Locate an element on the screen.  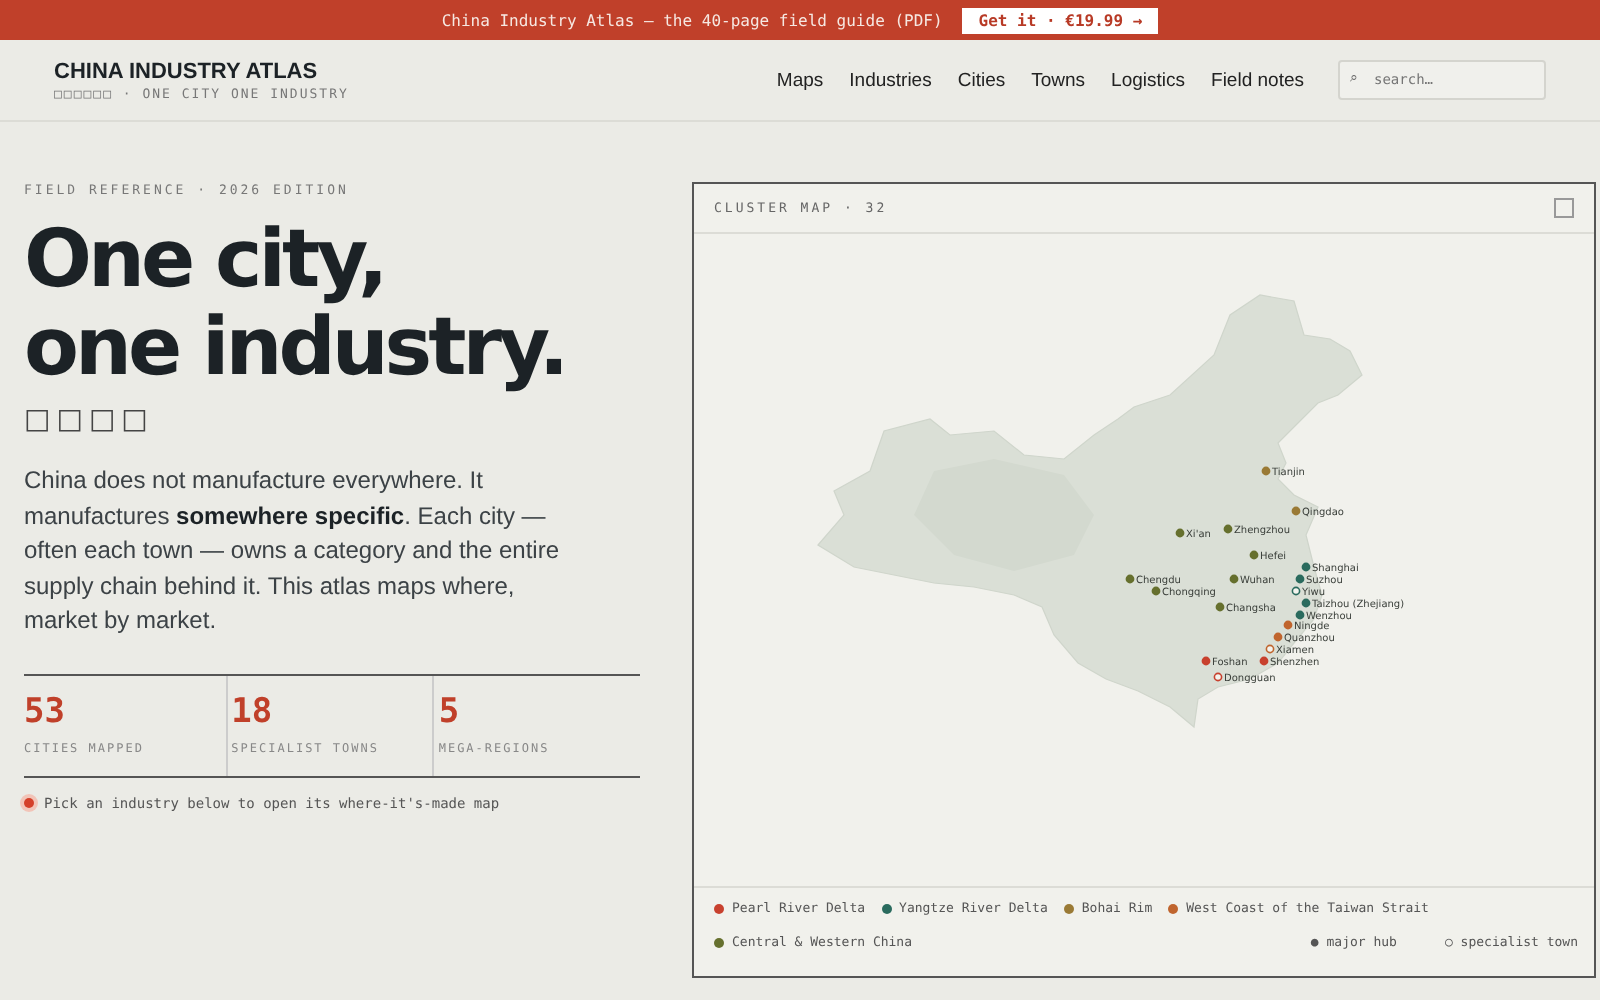
nav-link: Towns is located at coordinates (1058, 80).